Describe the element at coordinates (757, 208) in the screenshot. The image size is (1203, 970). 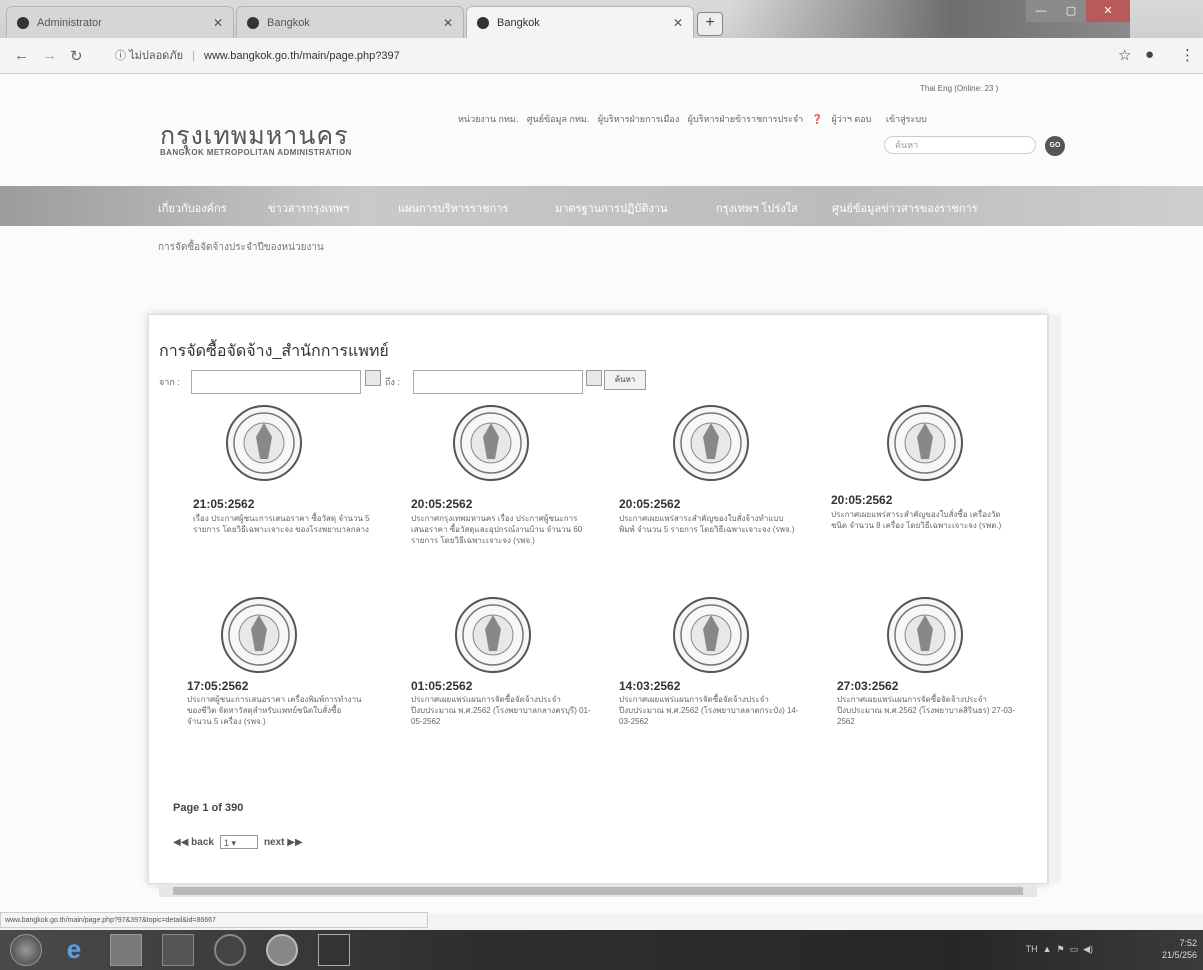
I see `nav-item-transparency: กรุงเทพฯ โปร่งใส` at that location.